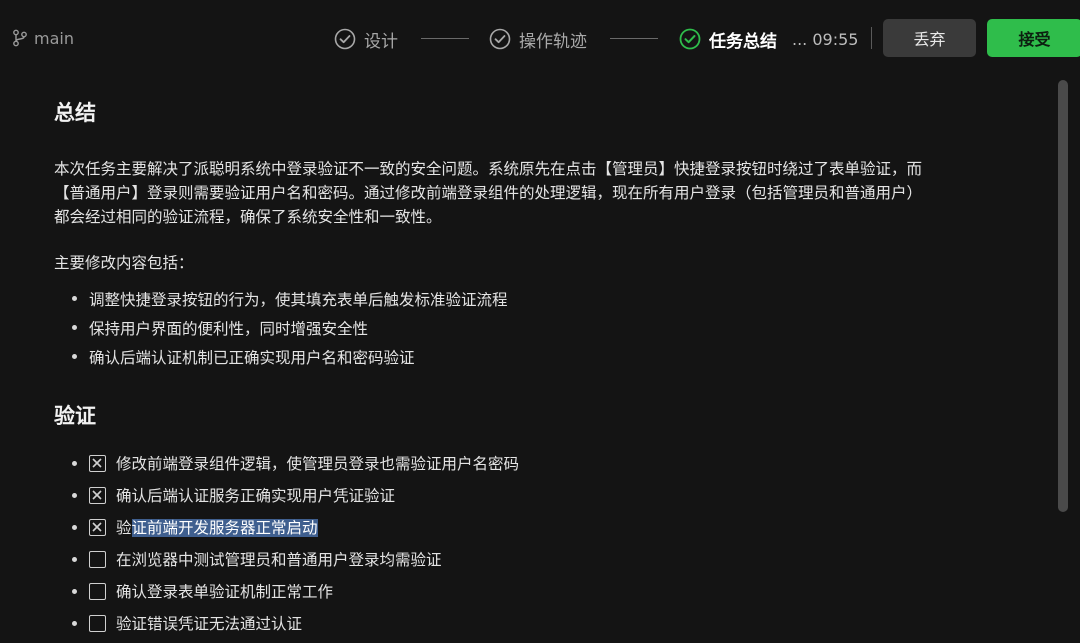  What do you see at coordinates (381, 41) in the screenshot?
I see `step-label: 设计` at bounding box center [381, 41].